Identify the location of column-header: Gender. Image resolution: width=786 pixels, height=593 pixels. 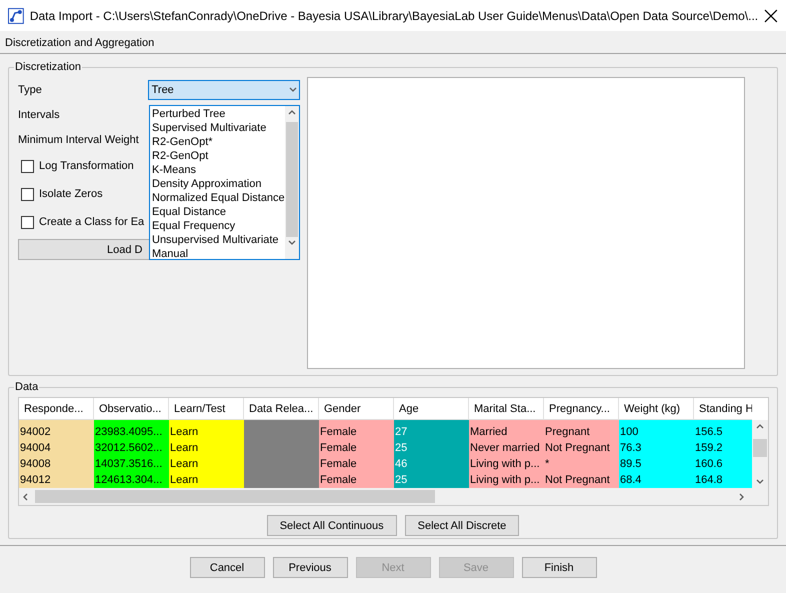
(356, 409).